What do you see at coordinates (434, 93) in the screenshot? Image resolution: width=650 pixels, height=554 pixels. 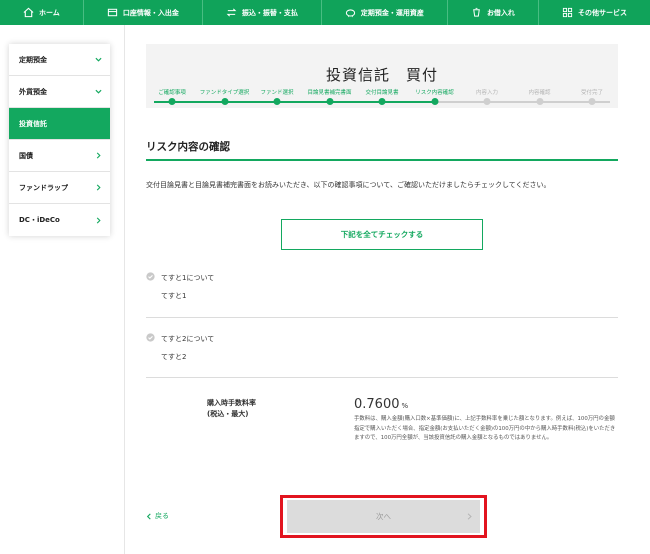 I see `step-label: リスク内容確認` at bounding box center [434, 93].